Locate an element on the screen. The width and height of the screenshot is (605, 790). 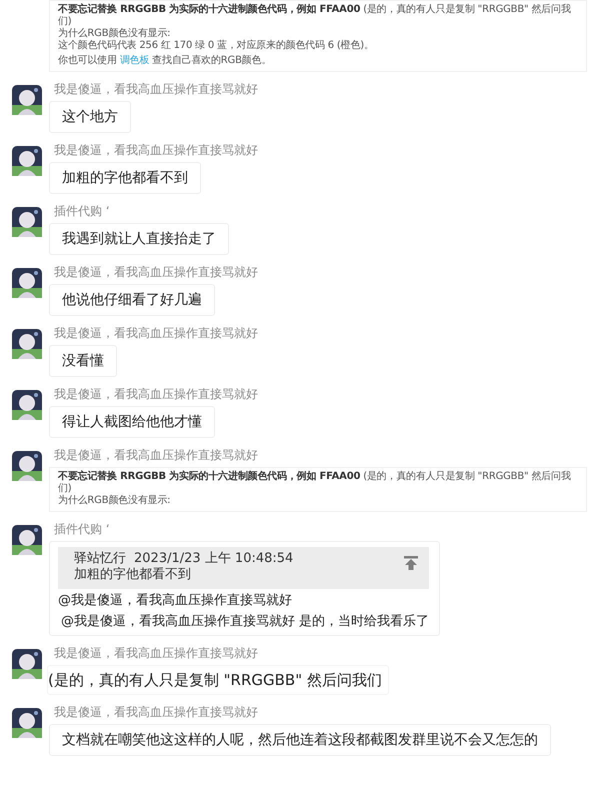
message-bubble: (是的，真的有人只是复制 "RRGGBB" 然后问我们 is located at coordinates (218, 680).